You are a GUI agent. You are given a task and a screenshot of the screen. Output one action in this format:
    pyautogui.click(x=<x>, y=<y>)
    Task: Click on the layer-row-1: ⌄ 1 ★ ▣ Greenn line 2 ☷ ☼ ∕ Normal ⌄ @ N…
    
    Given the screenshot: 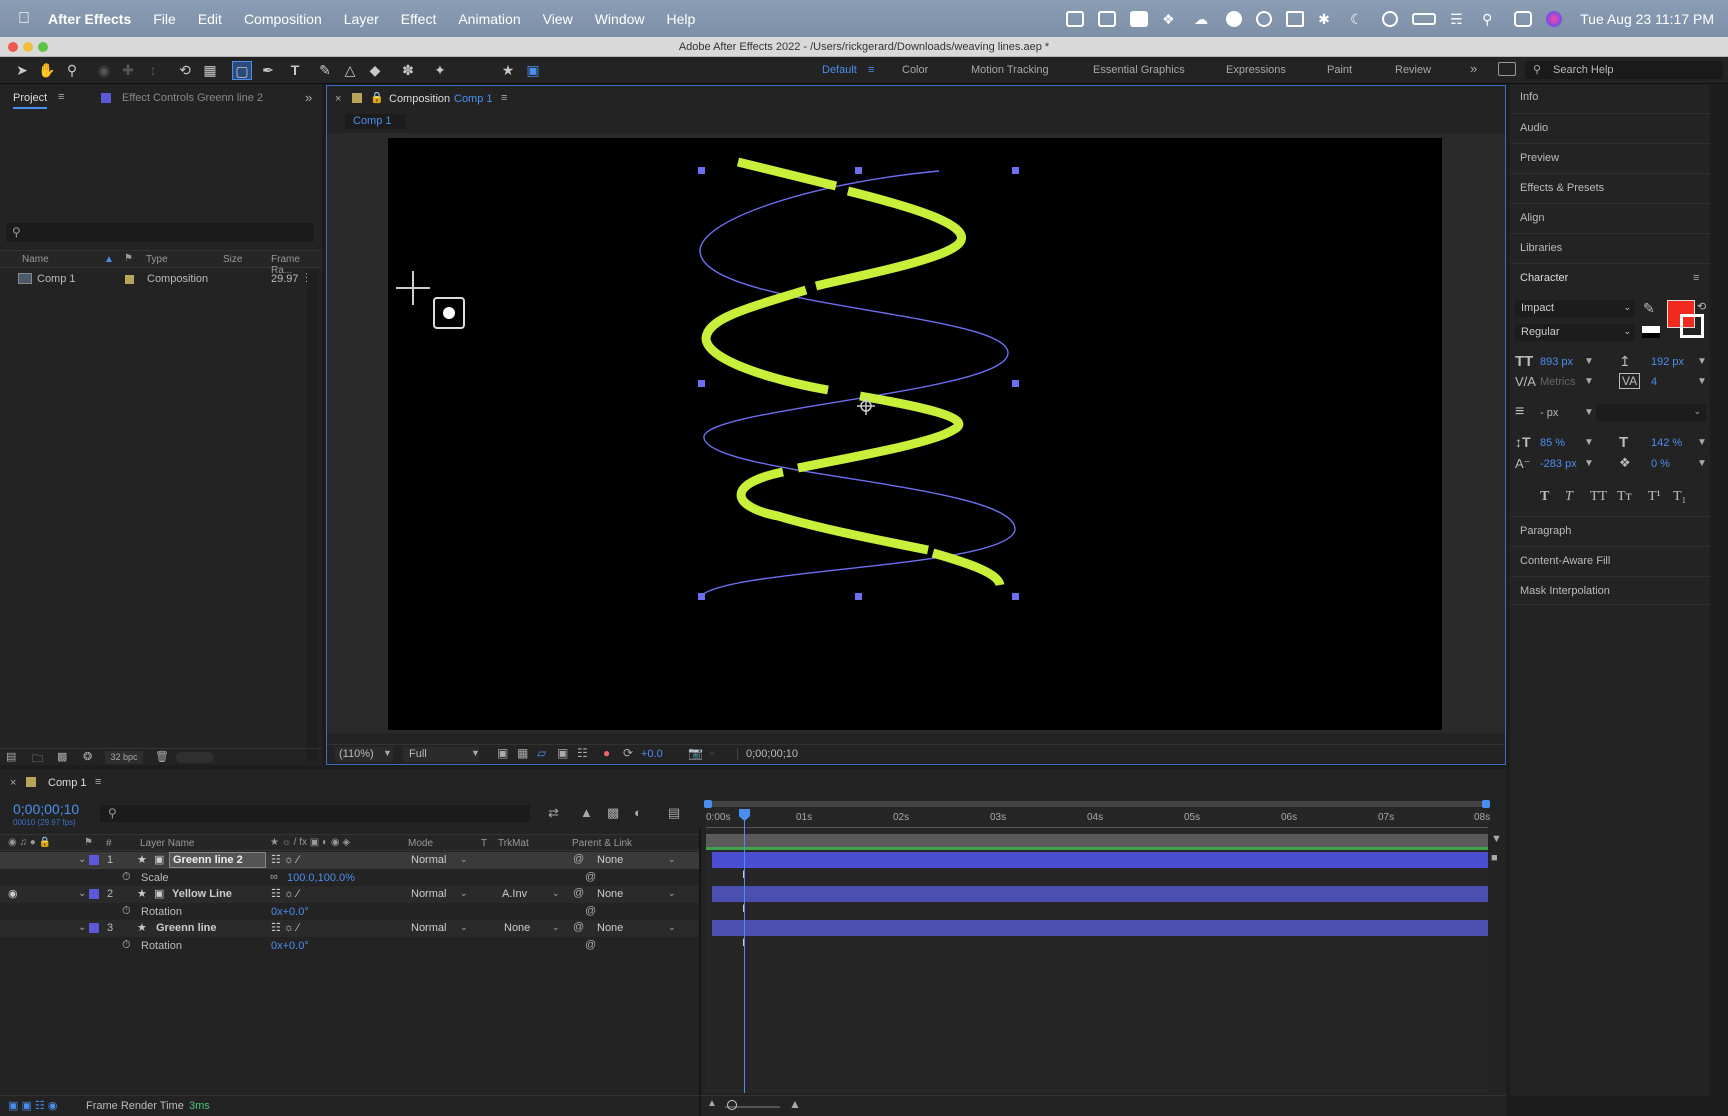 What is the action you would take?
    pyautogui.click(x=350, y=860)
    